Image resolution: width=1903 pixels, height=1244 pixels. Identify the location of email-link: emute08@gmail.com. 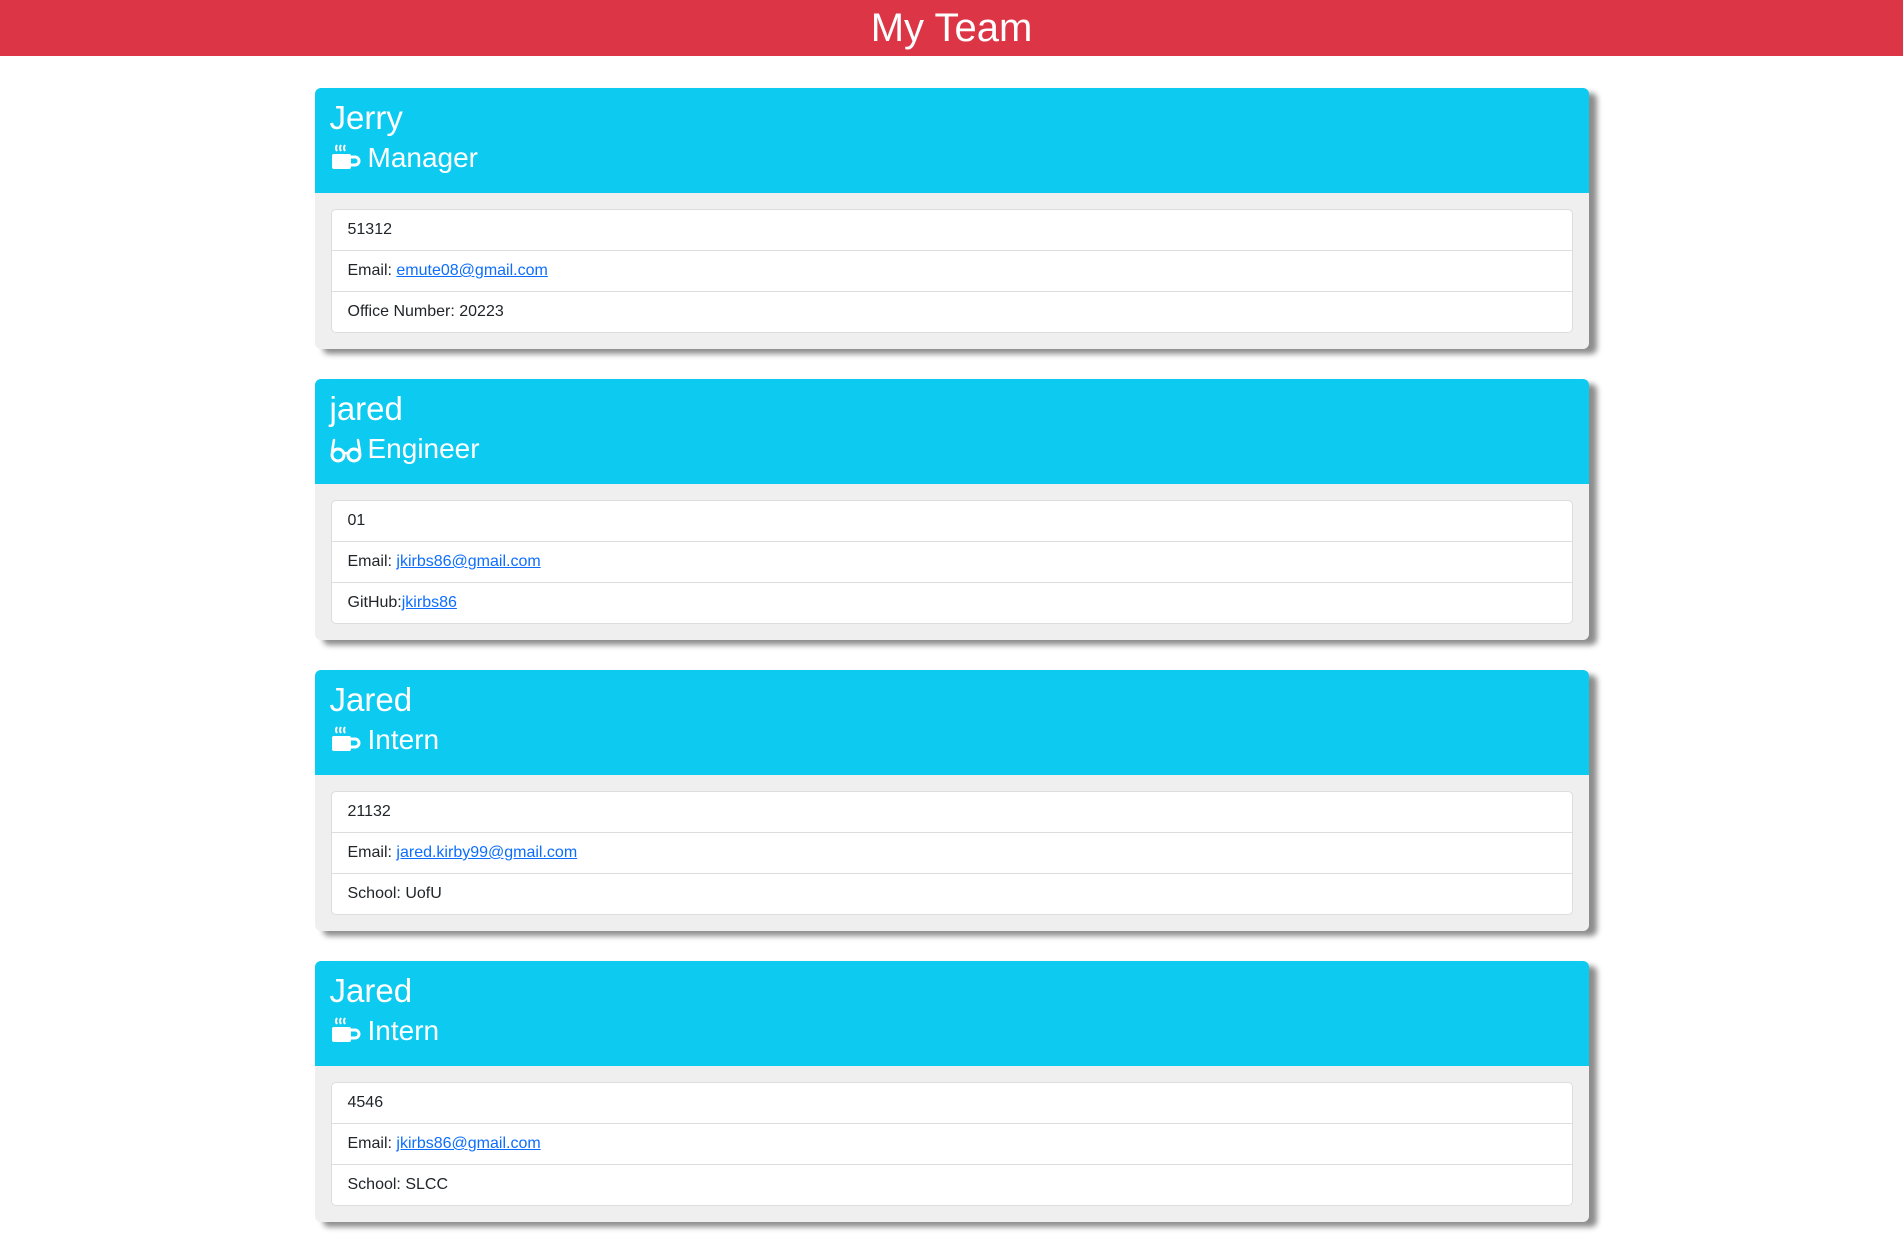
(471, 270).